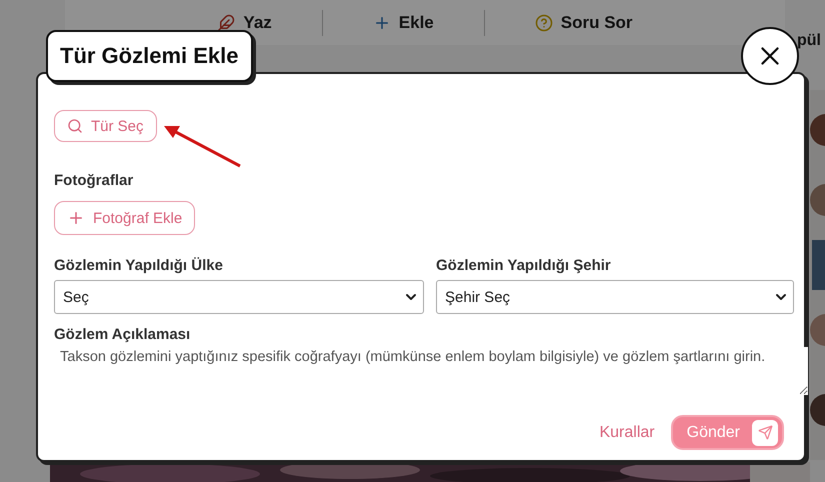 The image size is (825, 482). What do you see at coordinates (543, 23) in the screenshot?
I see `question-icon` at bounding box center [543, 23].